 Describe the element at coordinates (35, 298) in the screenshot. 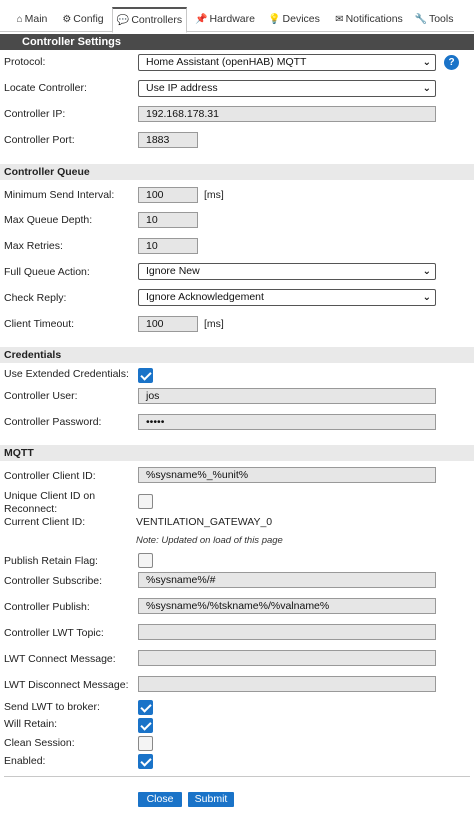

I see `check-reply-label: Check Reply:` at that location.